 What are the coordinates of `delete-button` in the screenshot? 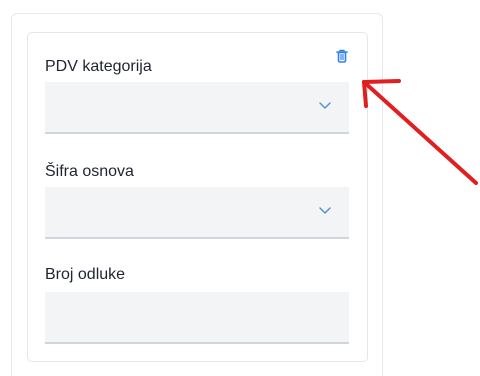 It's located at (342, 56).